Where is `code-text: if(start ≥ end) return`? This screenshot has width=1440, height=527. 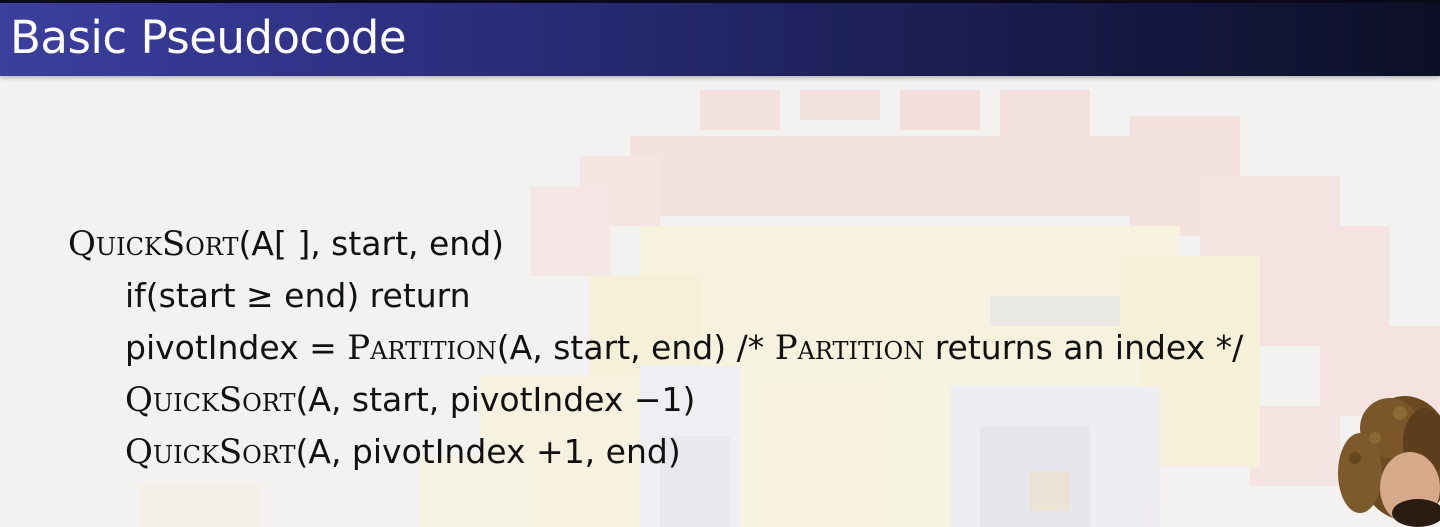 code-text: if(start ≥ end) return is located at coordinates (298, 295).